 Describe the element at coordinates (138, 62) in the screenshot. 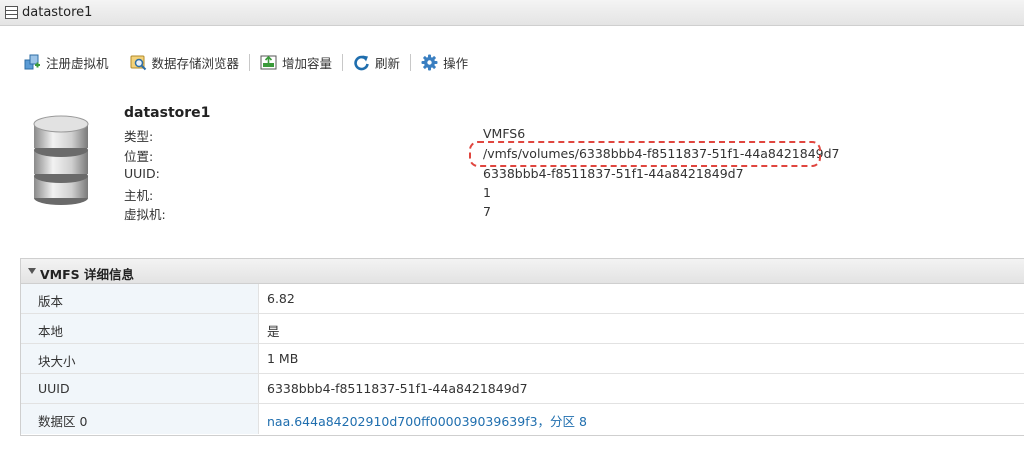

I see `datastore-browser-icon` at that location.